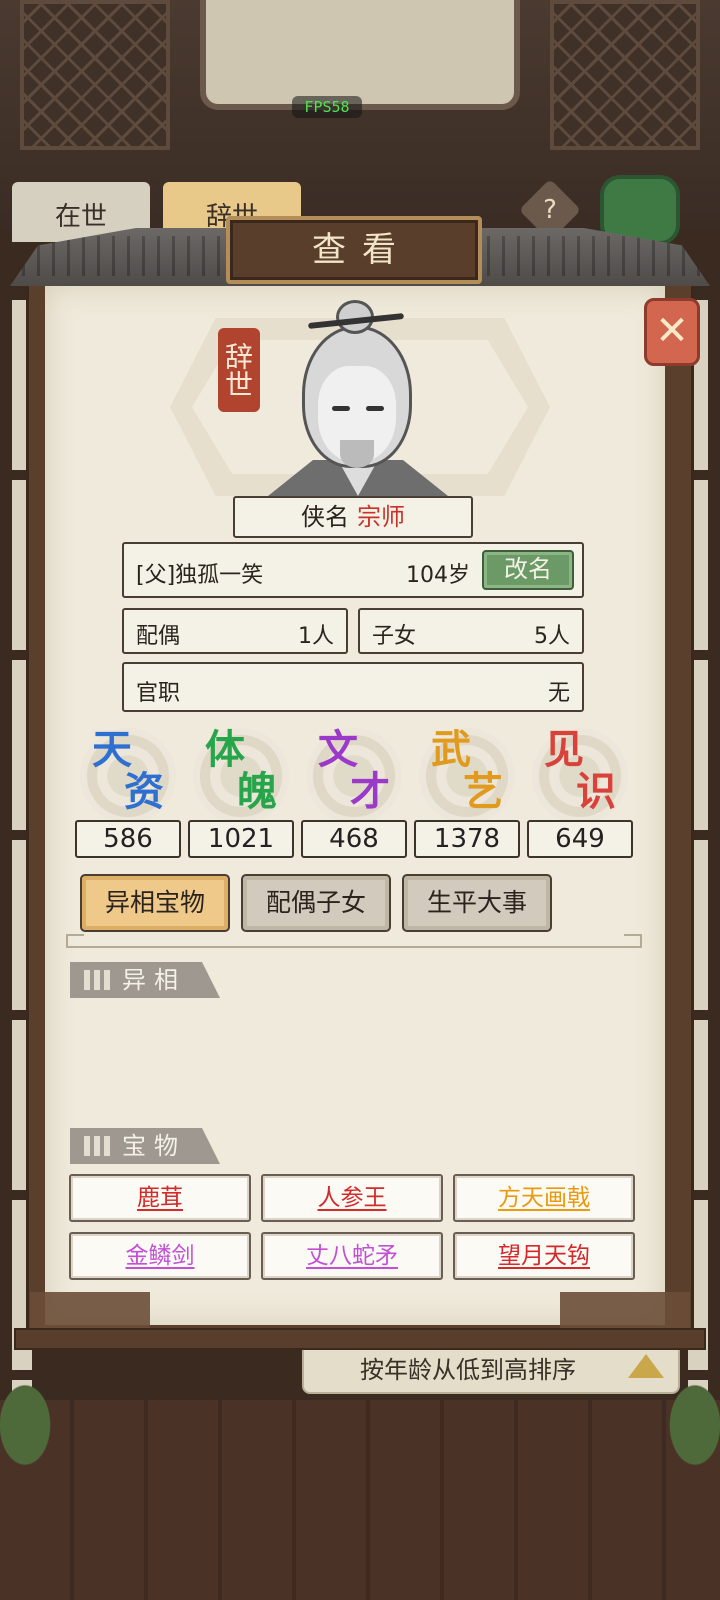  I want to click on window-lattice-left, so click(95, 75).